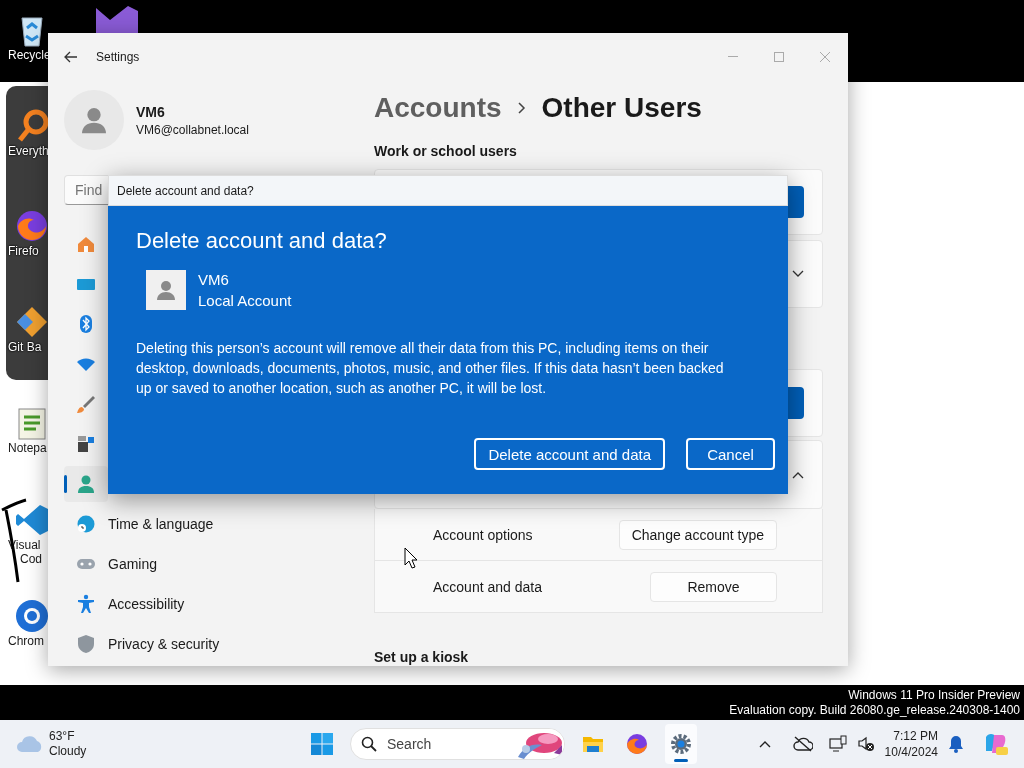 The image size is (1024, 768). I want to click on cancel-button: Cancel, so click(730, 454).